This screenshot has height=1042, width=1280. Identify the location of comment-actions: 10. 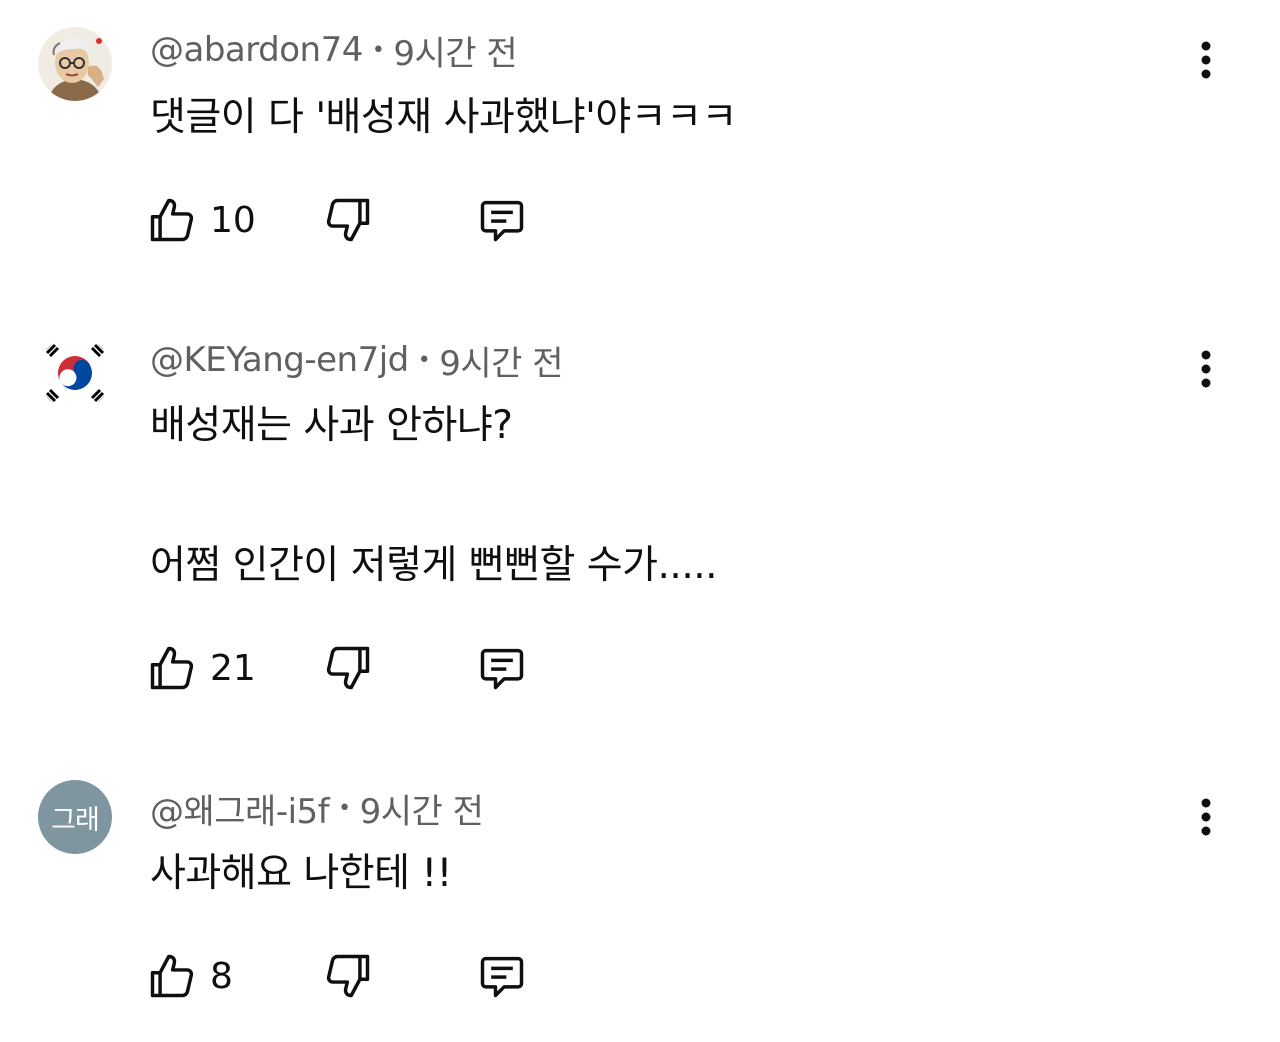
(356, 220).